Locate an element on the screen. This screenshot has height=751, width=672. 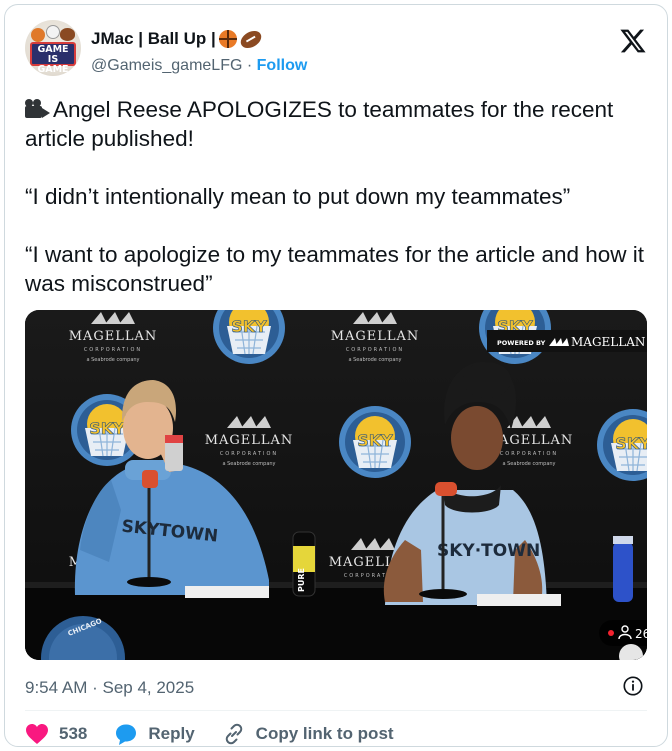
x-logo-icon is located at coordinates (633, 41).